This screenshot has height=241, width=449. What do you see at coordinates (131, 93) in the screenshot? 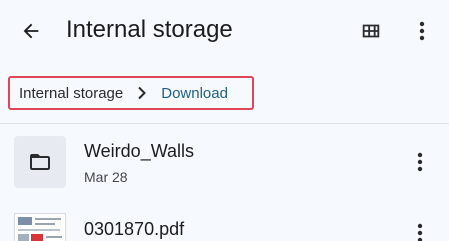
I see `breadcrumb: Internal storage Download` at bounding box center [131, 93].